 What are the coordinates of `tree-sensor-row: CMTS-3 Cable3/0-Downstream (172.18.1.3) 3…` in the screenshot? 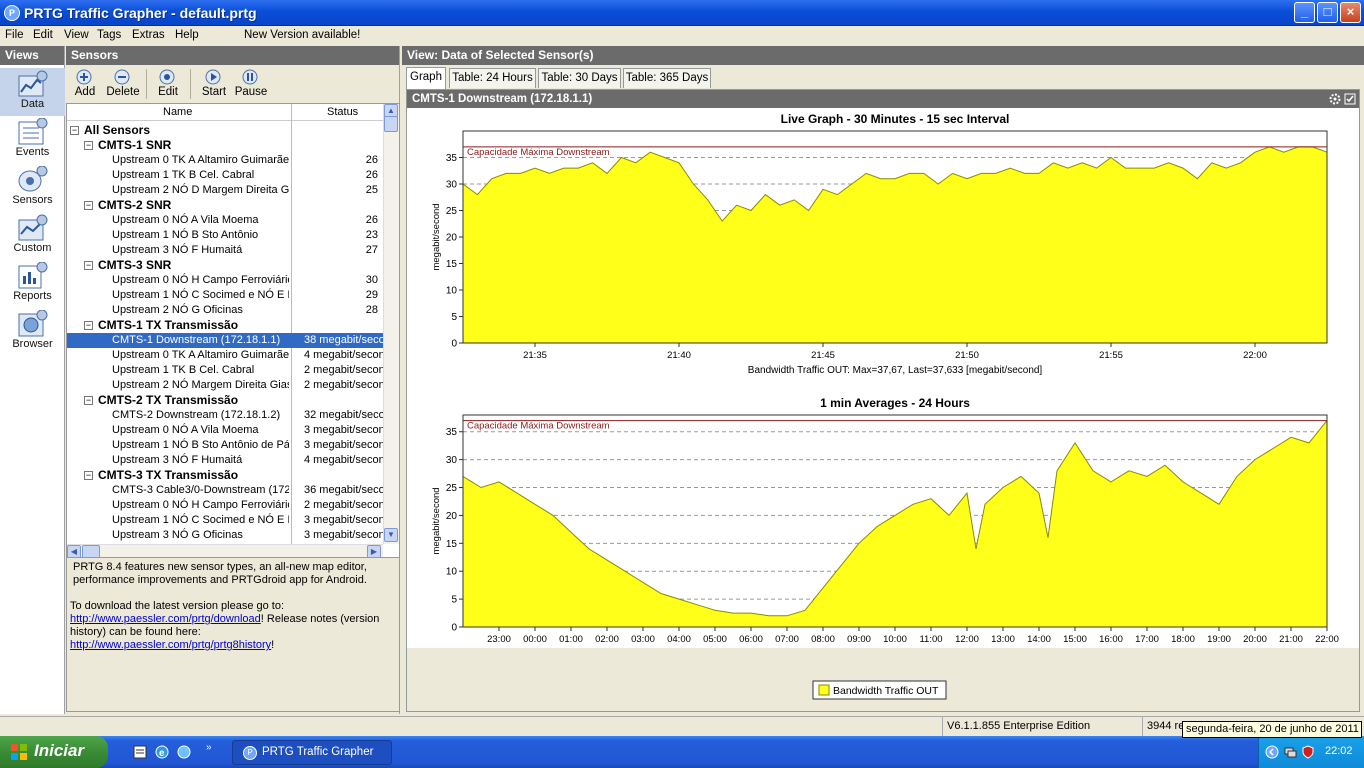 It's located at (225, 490).